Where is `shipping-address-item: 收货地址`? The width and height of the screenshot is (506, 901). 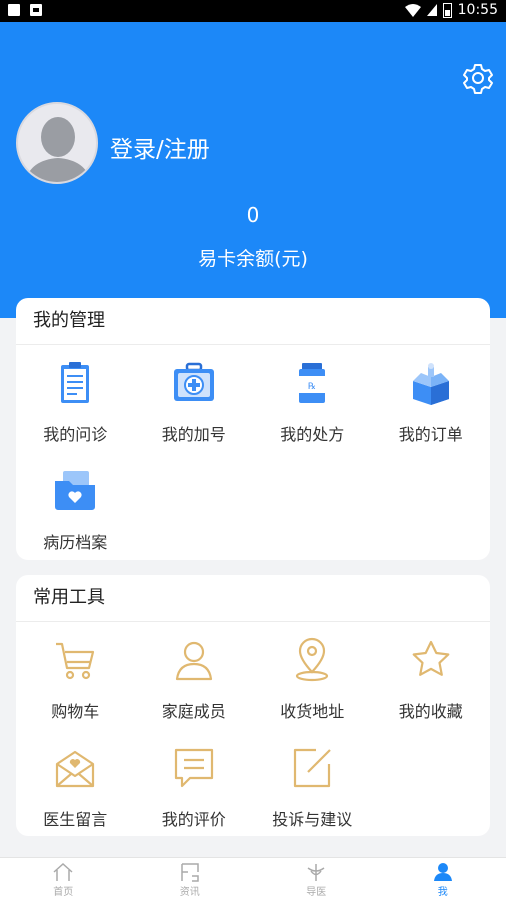
shipping-address-item: 收货地址 is located at coordinates (312, 684).